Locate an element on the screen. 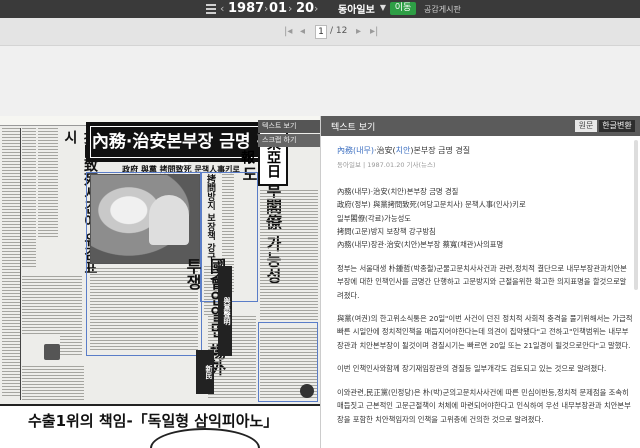 The image size is (640, 448). next-page-icon: ▸ is located at coordinates (358, 31).